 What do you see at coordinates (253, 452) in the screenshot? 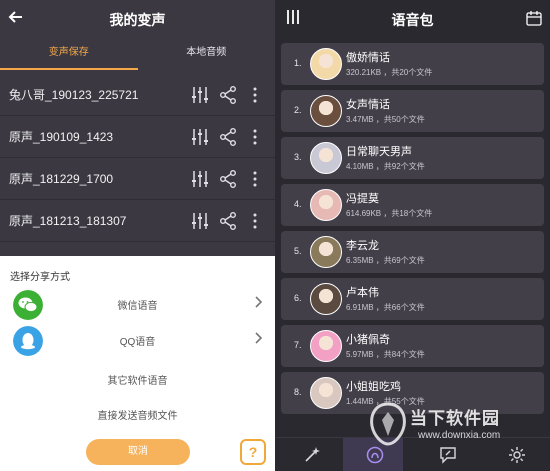
I see `help-button: ?` at bounding box center [253, 452].